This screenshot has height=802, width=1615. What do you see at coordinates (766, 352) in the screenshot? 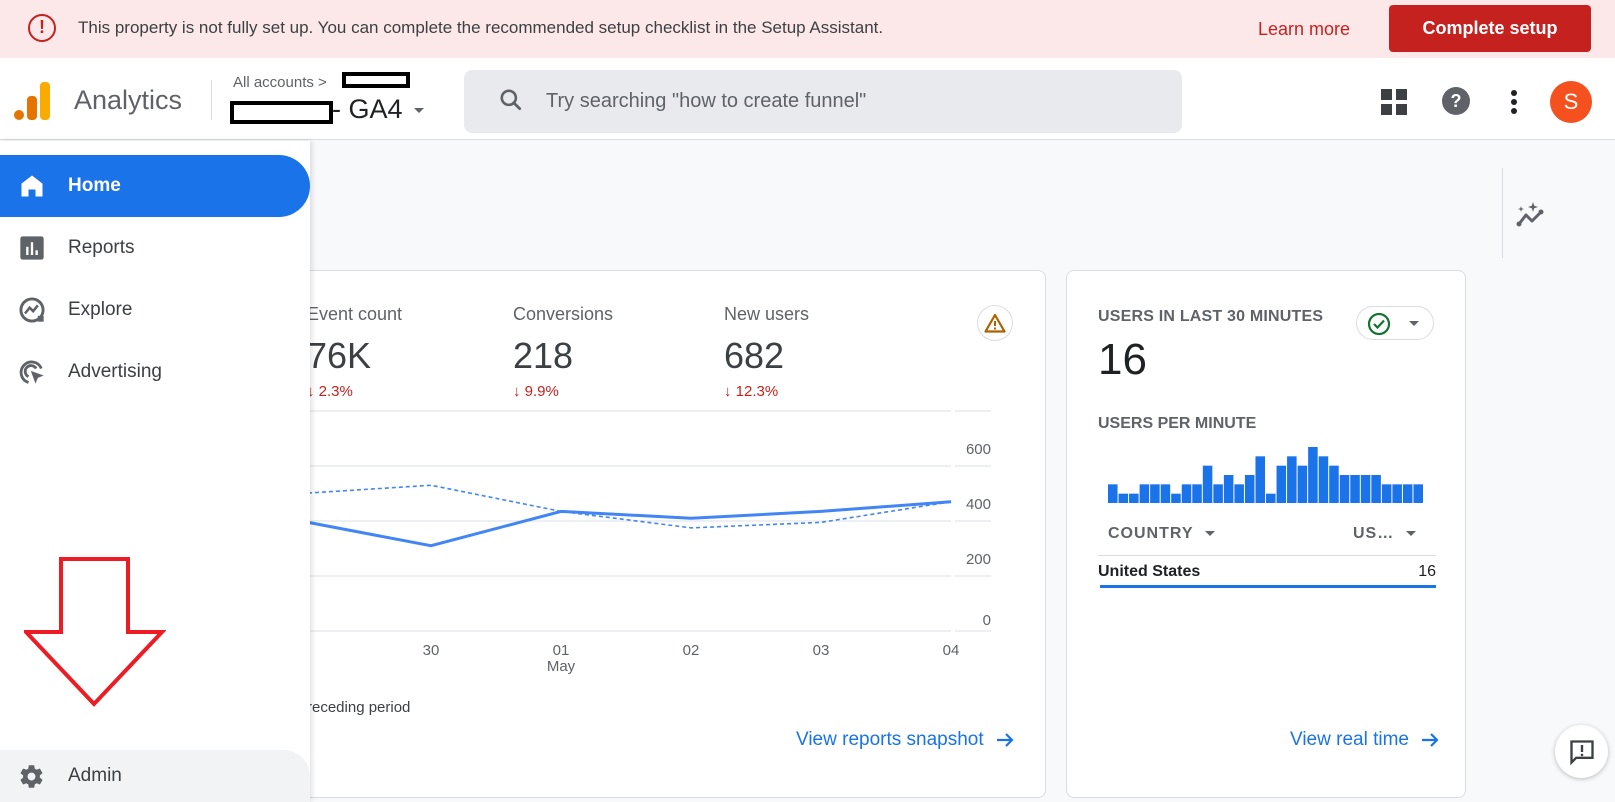
I see `metric-new-users: New users 682 ↓ 12.3%` at bounding box center [766, 352].